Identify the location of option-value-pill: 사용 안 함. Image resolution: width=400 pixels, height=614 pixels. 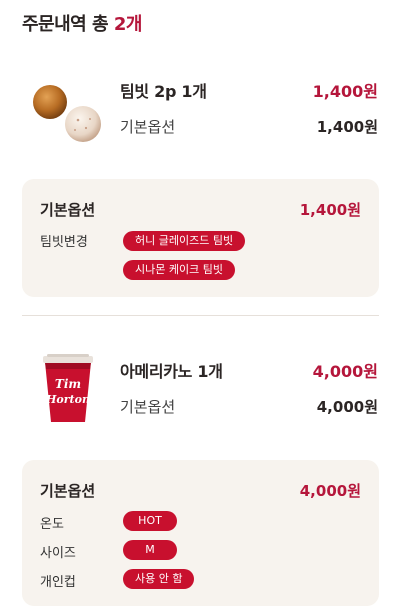
(159, 579).